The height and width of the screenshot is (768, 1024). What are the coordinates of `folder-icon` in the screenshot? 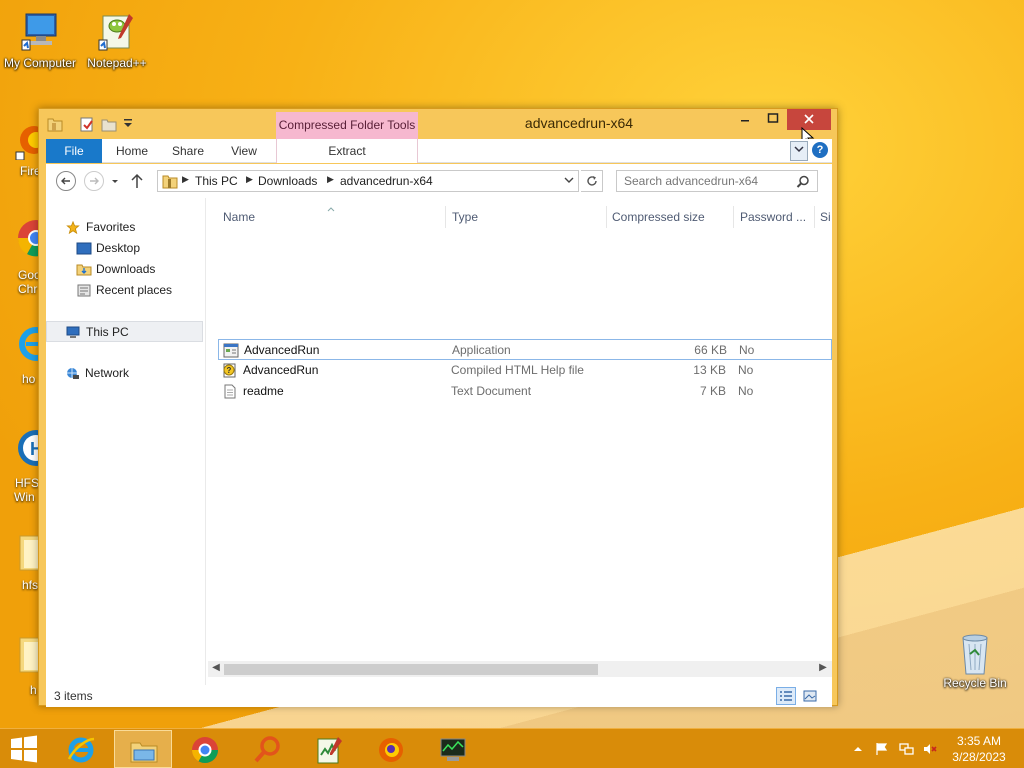 It's located at (55, 124).